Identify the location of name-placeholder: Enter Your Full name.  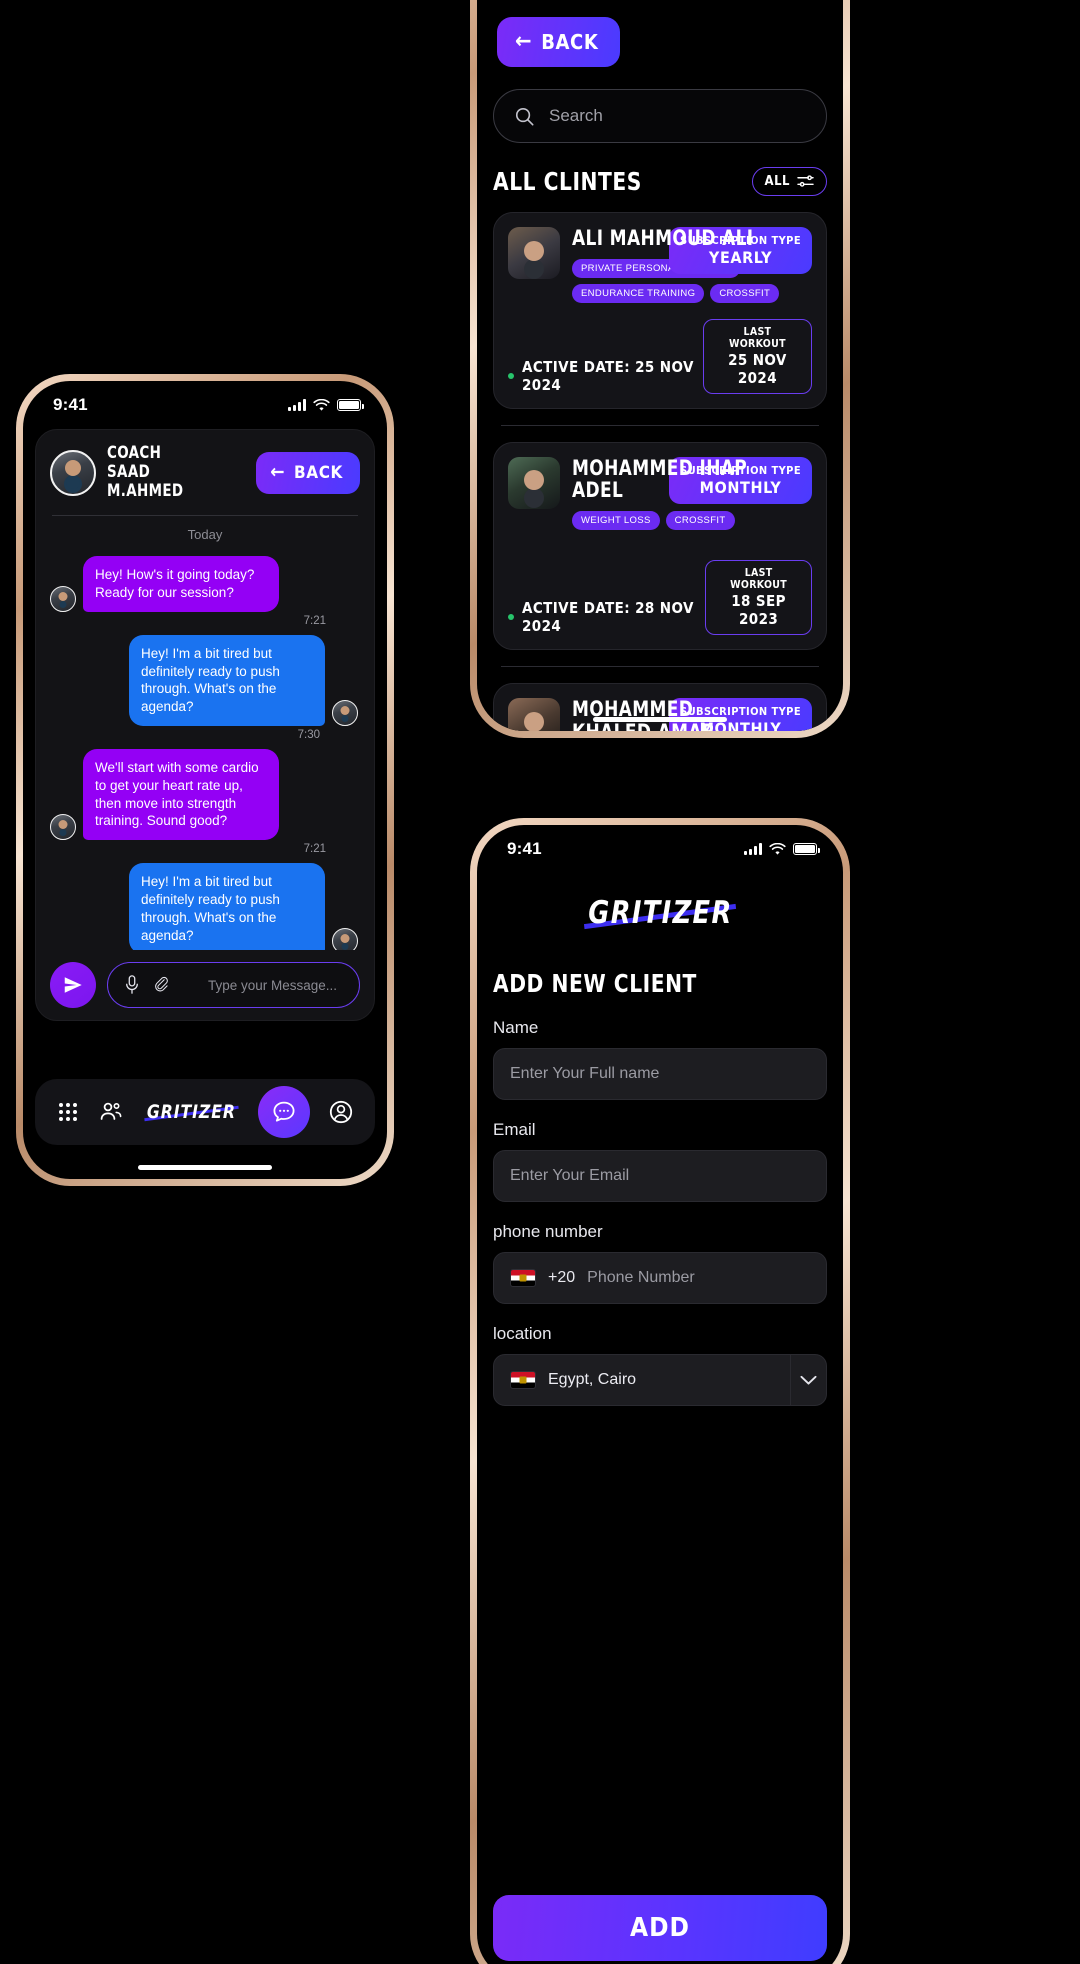
(585, 1073).